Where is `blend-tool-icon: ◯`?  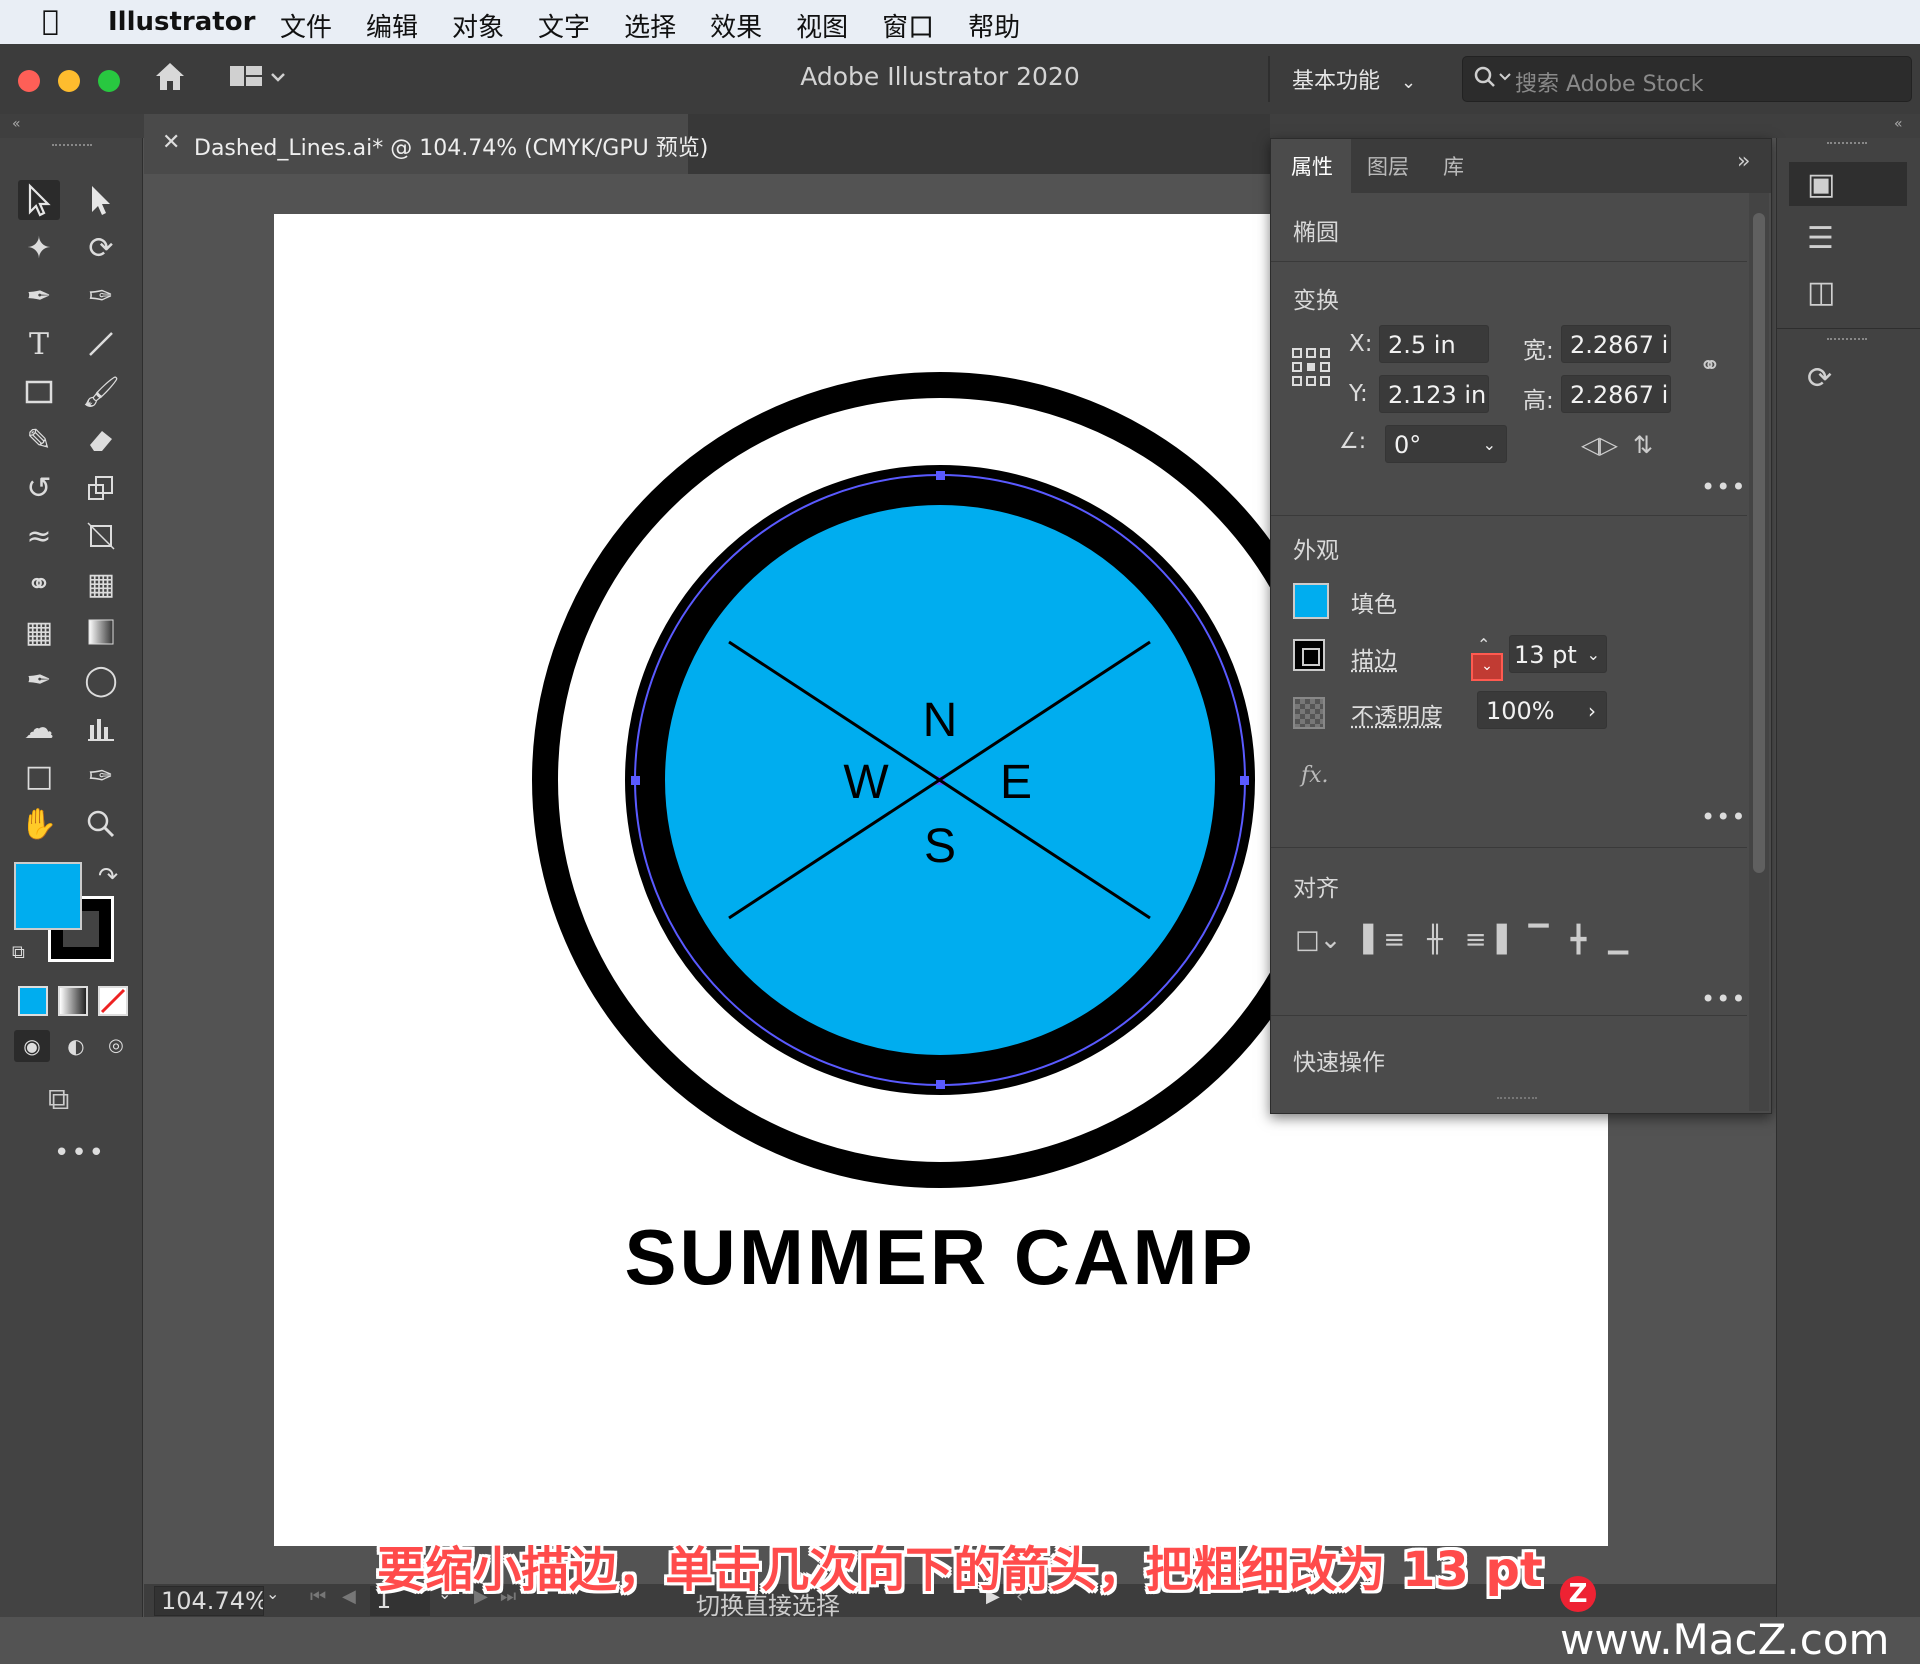 blend-tool-icon: ◯ is located at coordinates (101, 680).